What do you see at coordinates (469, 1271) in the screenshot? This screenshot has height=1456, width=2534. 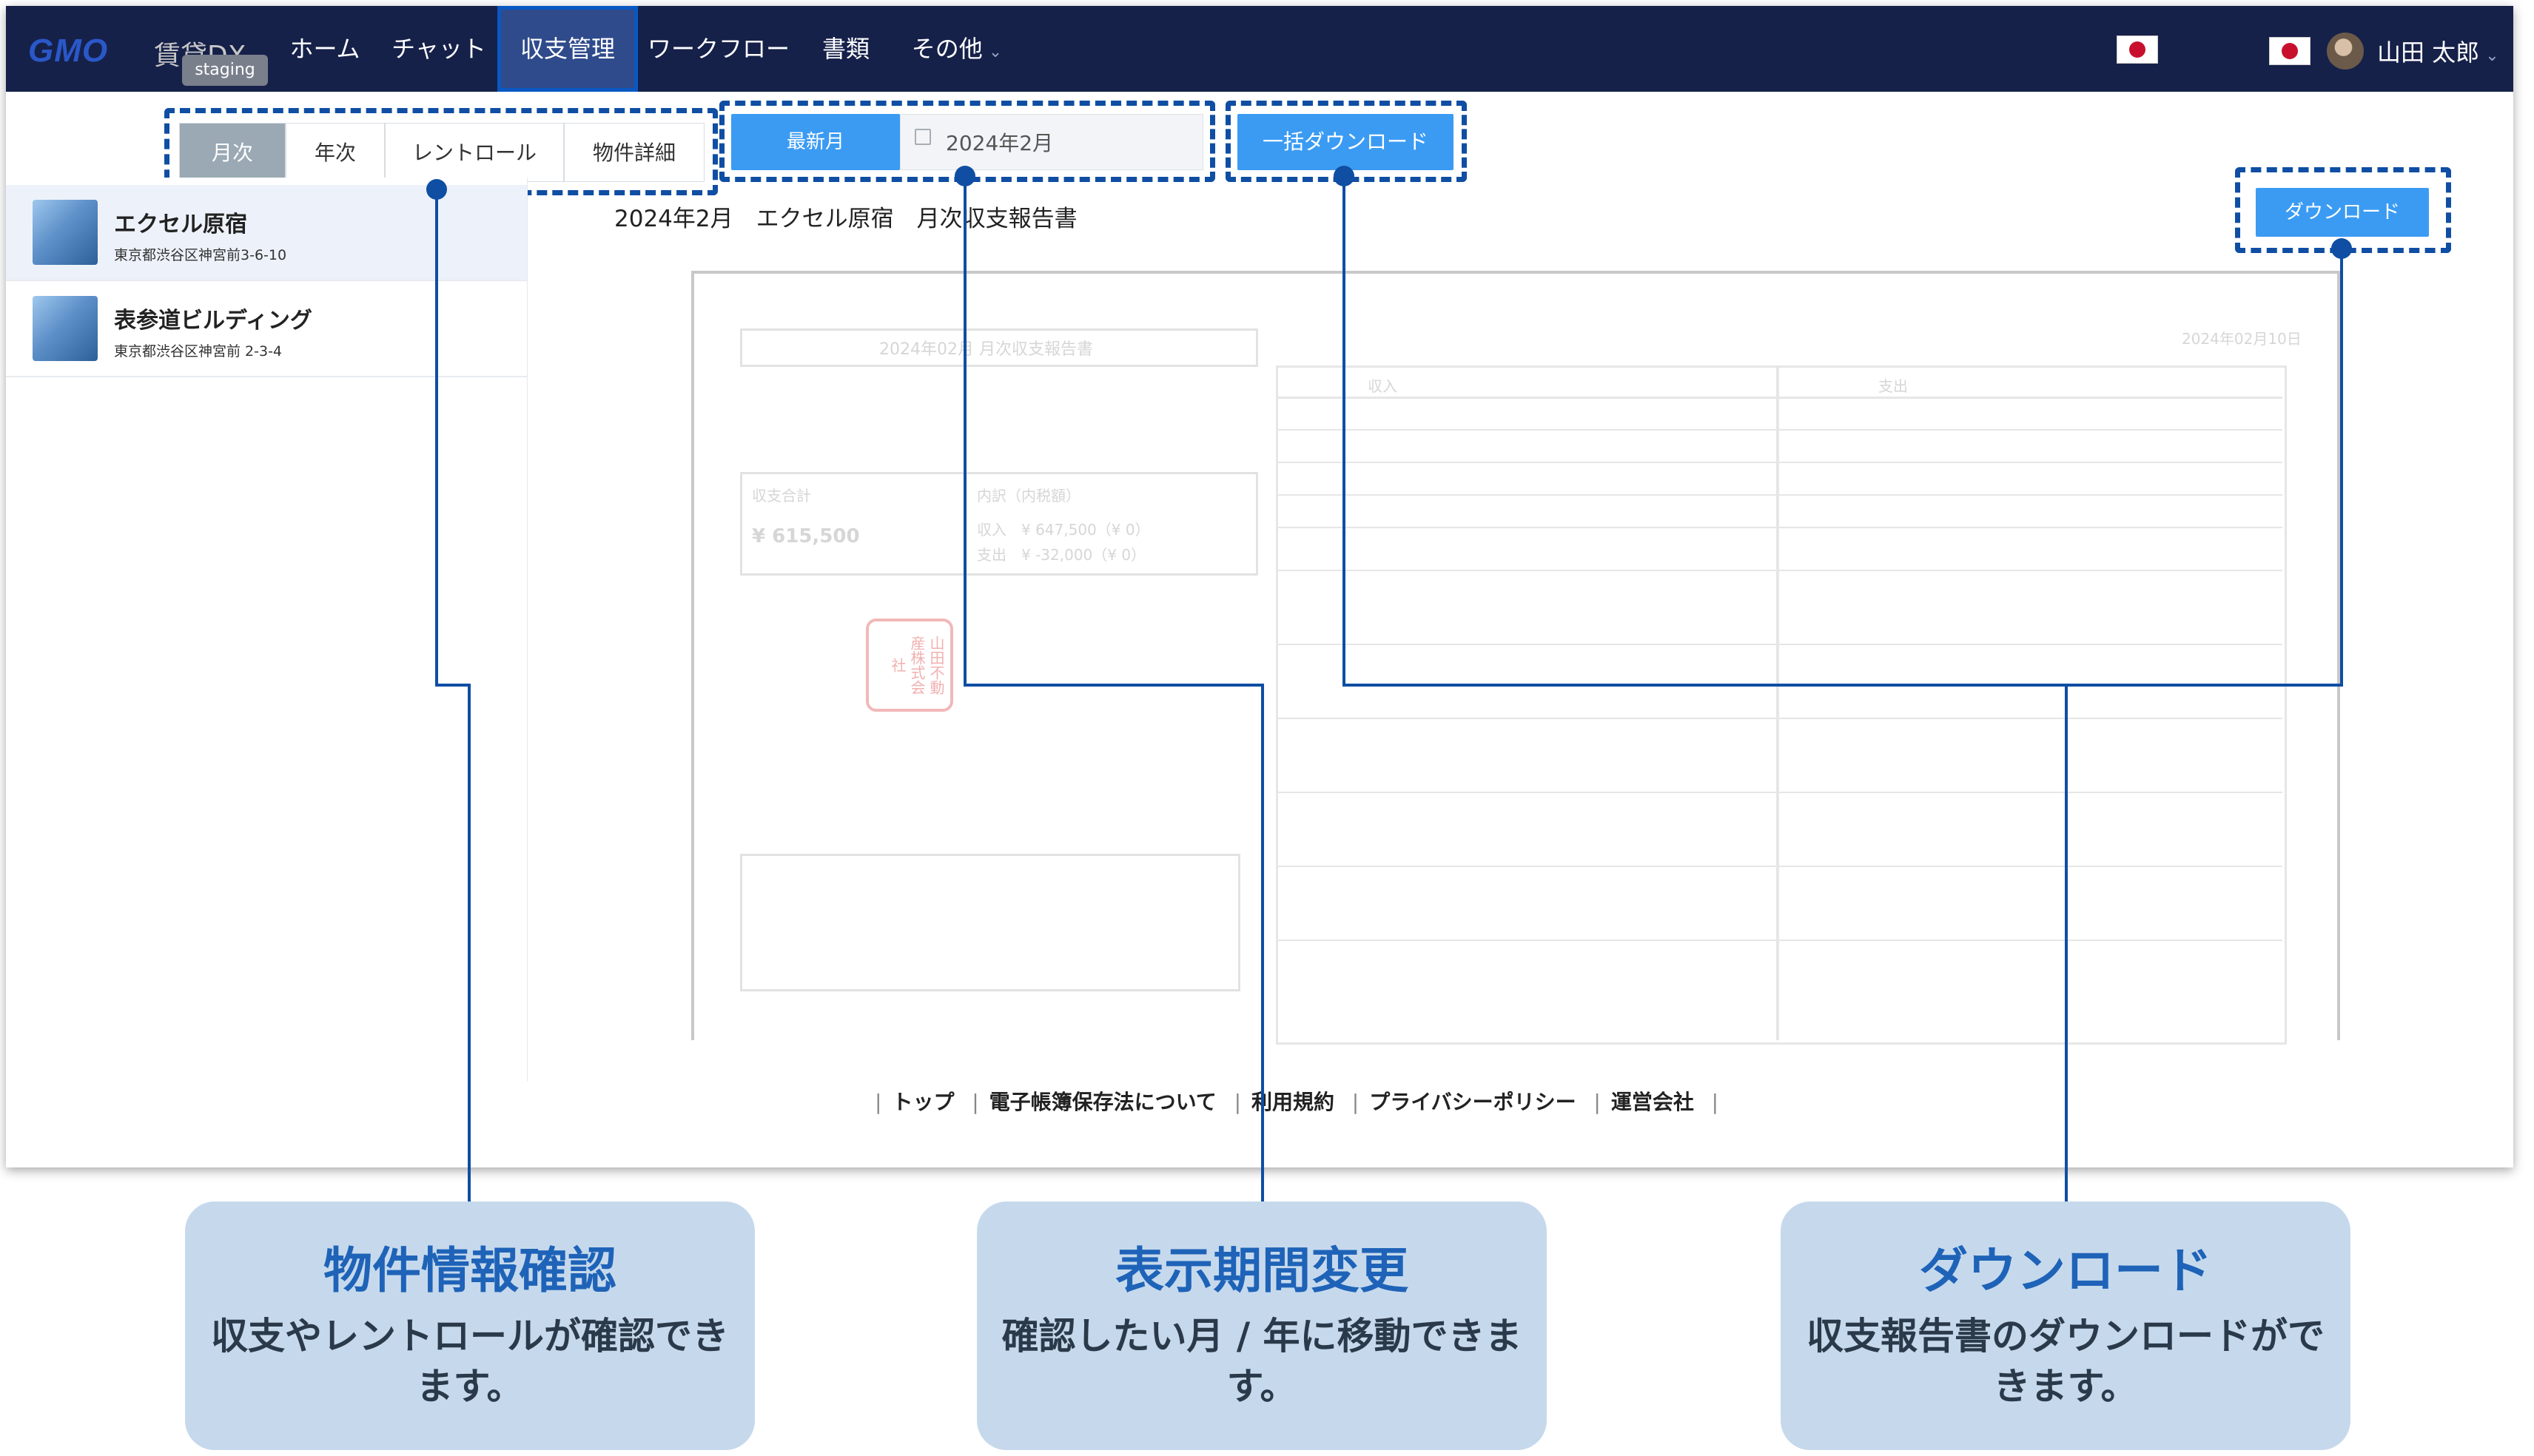 I see `callout-title: 物件情報確認` at bounding box center [469, 1271].